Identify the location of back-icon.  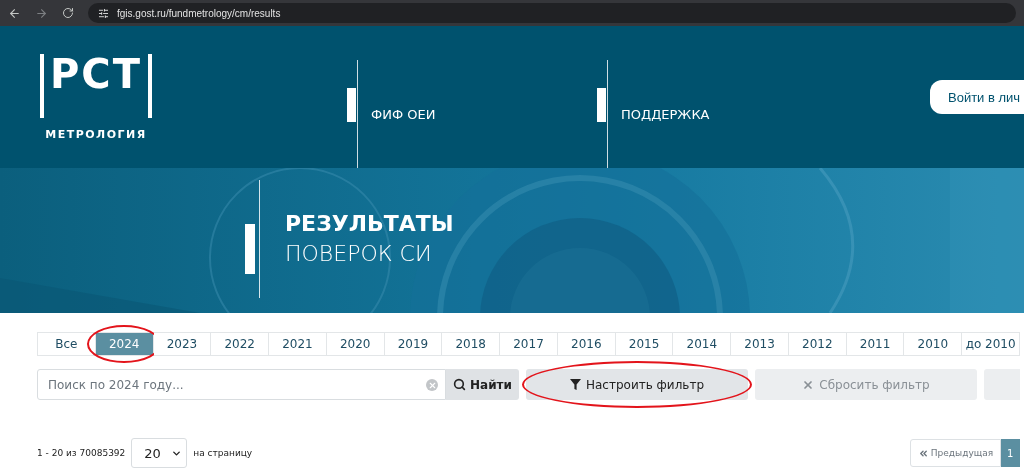
(14, 13).